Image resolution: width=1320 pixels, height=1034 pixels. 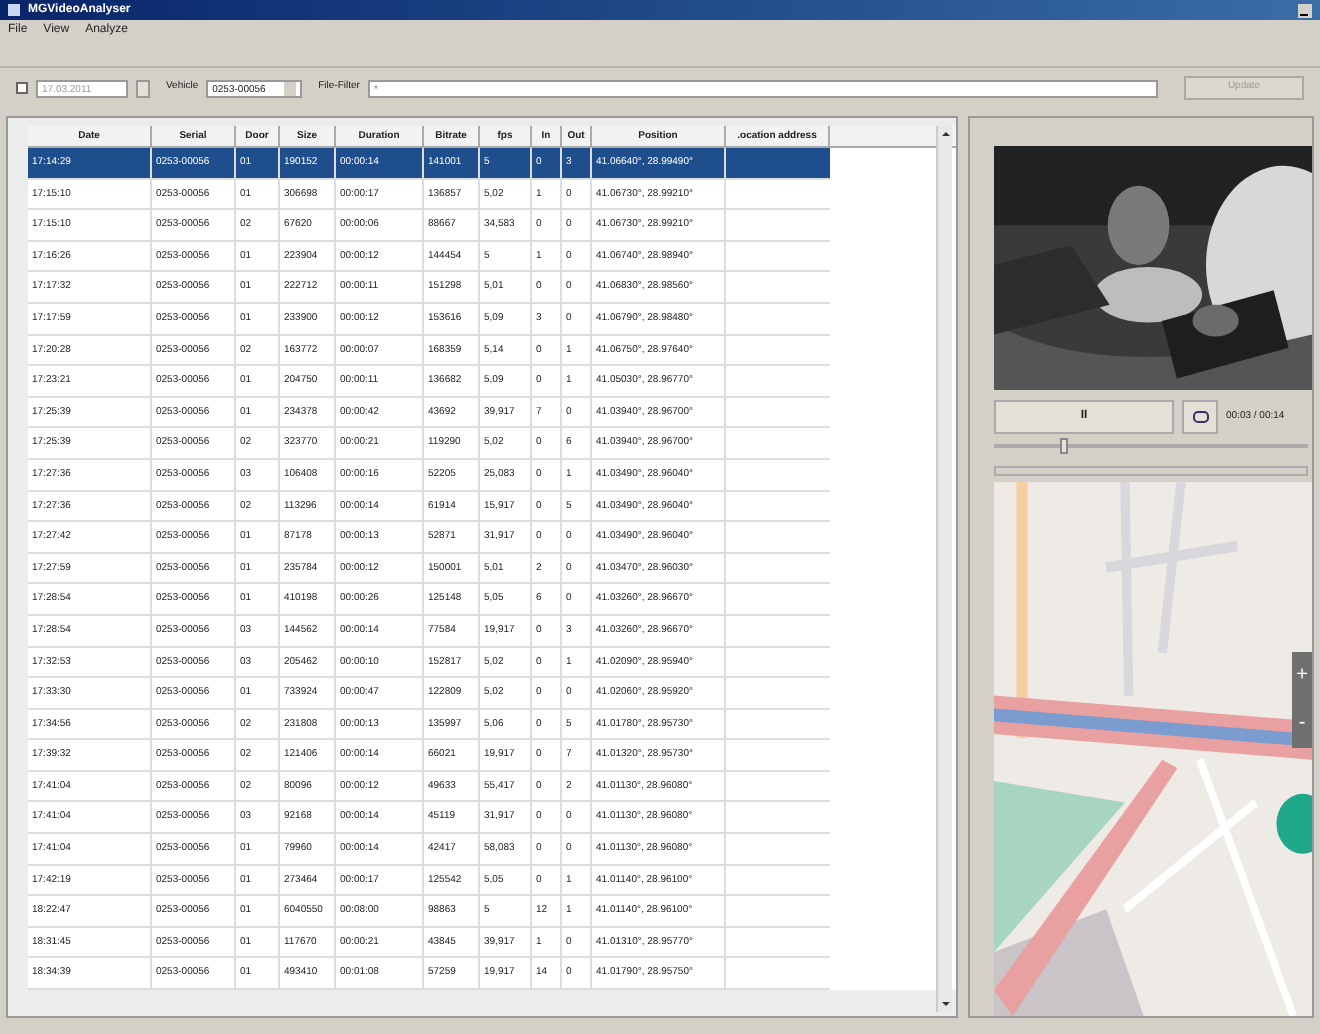 I want to click on date-checkbox, so click(x=22, y=88).